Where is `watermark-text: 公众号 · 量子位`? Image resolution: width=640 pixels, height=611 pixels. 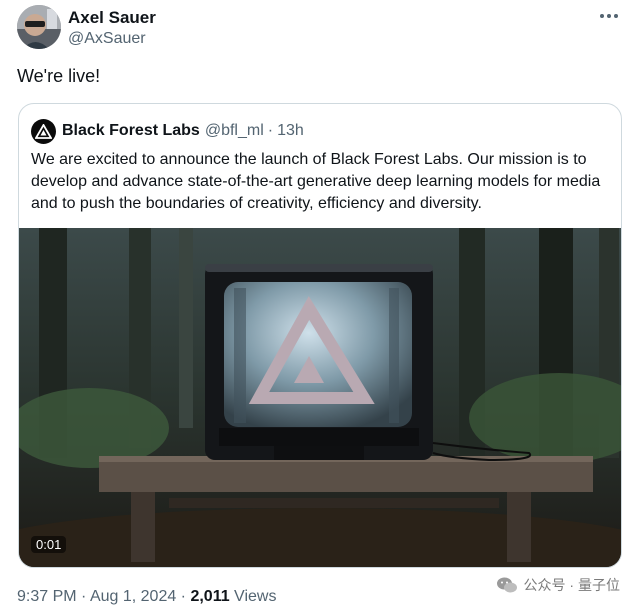 watermark-text: 公众号 · 量子位 is located at coordinates (571, 585).